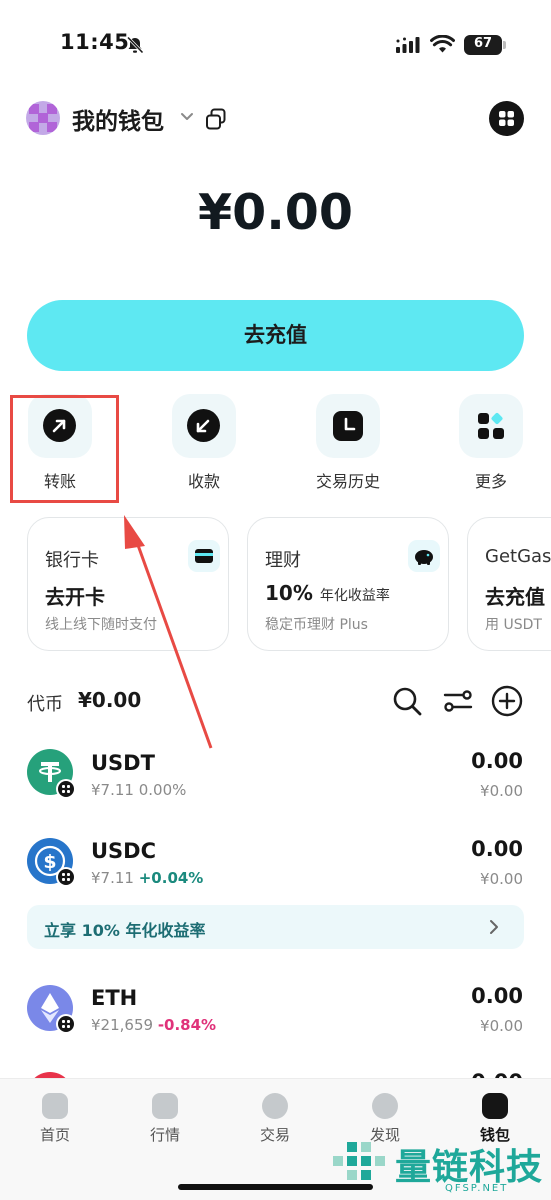  What do you see at coordinates (55, 1106) in the screenshot?
I see `home-icon` at bounding box center [55, 1106].